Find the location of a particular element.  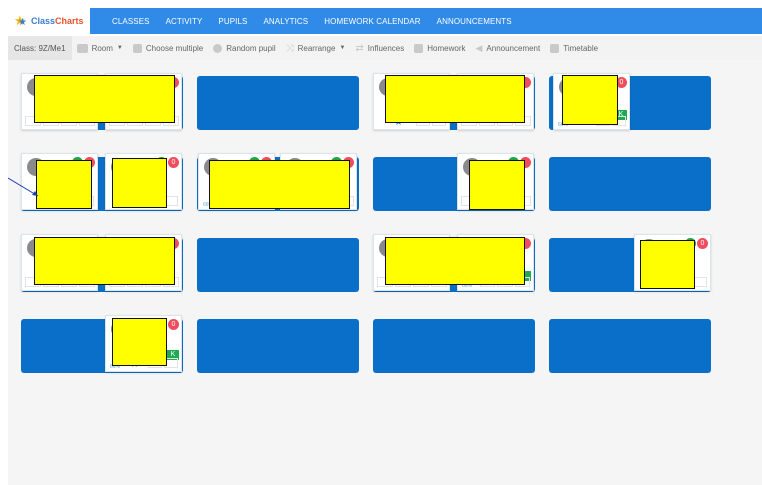

user-icon is located at coordinates (218, 48).